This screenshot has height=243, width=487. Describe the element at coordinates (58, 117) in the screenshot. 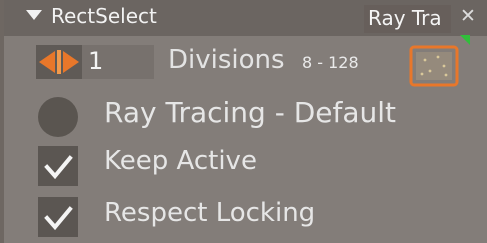

I see `ray-tracing-radio` at that location.